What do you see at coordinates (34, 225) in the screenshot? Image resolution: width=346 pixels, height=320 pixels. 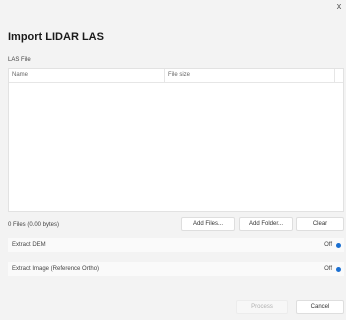 I see `files-summary: 0 Files (0.00 bytes)` at bounding box center [34, 225].